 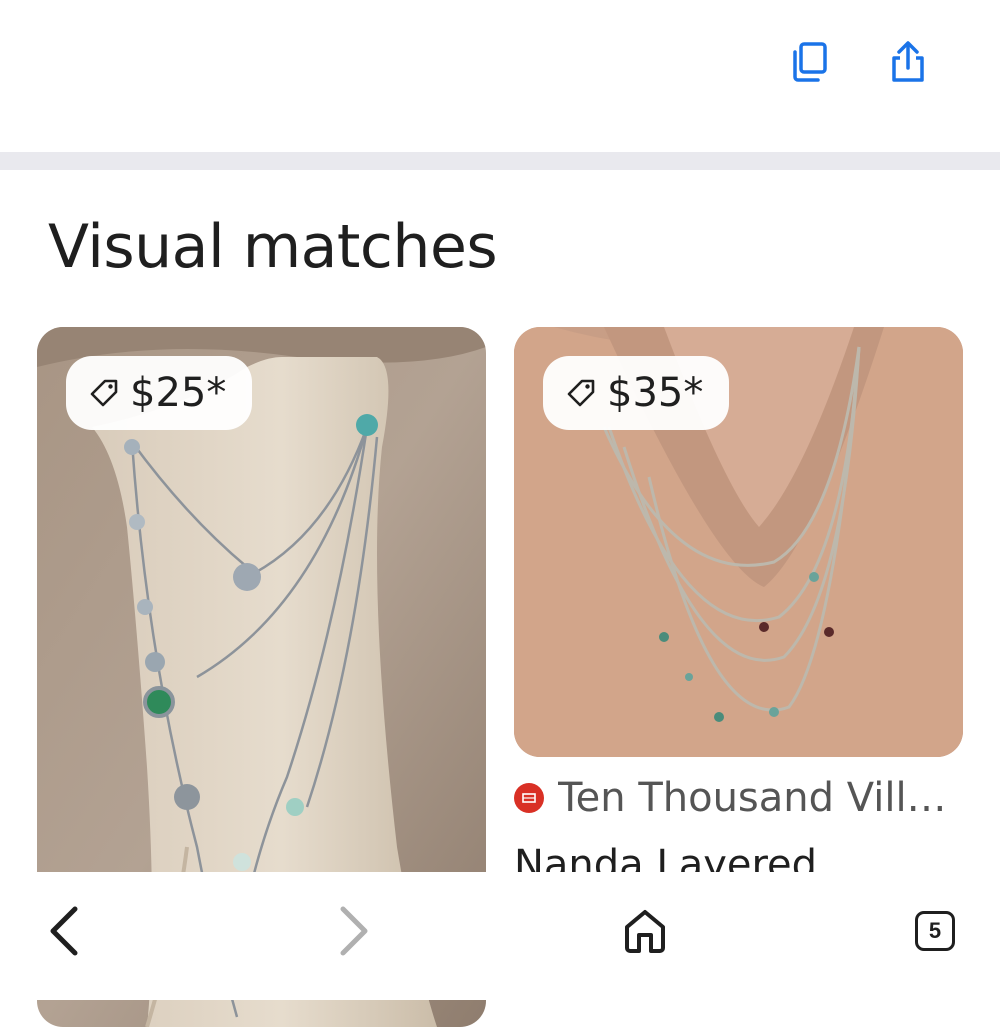 I want to click on tabs-icon: 5, so click(x=935, y=931).